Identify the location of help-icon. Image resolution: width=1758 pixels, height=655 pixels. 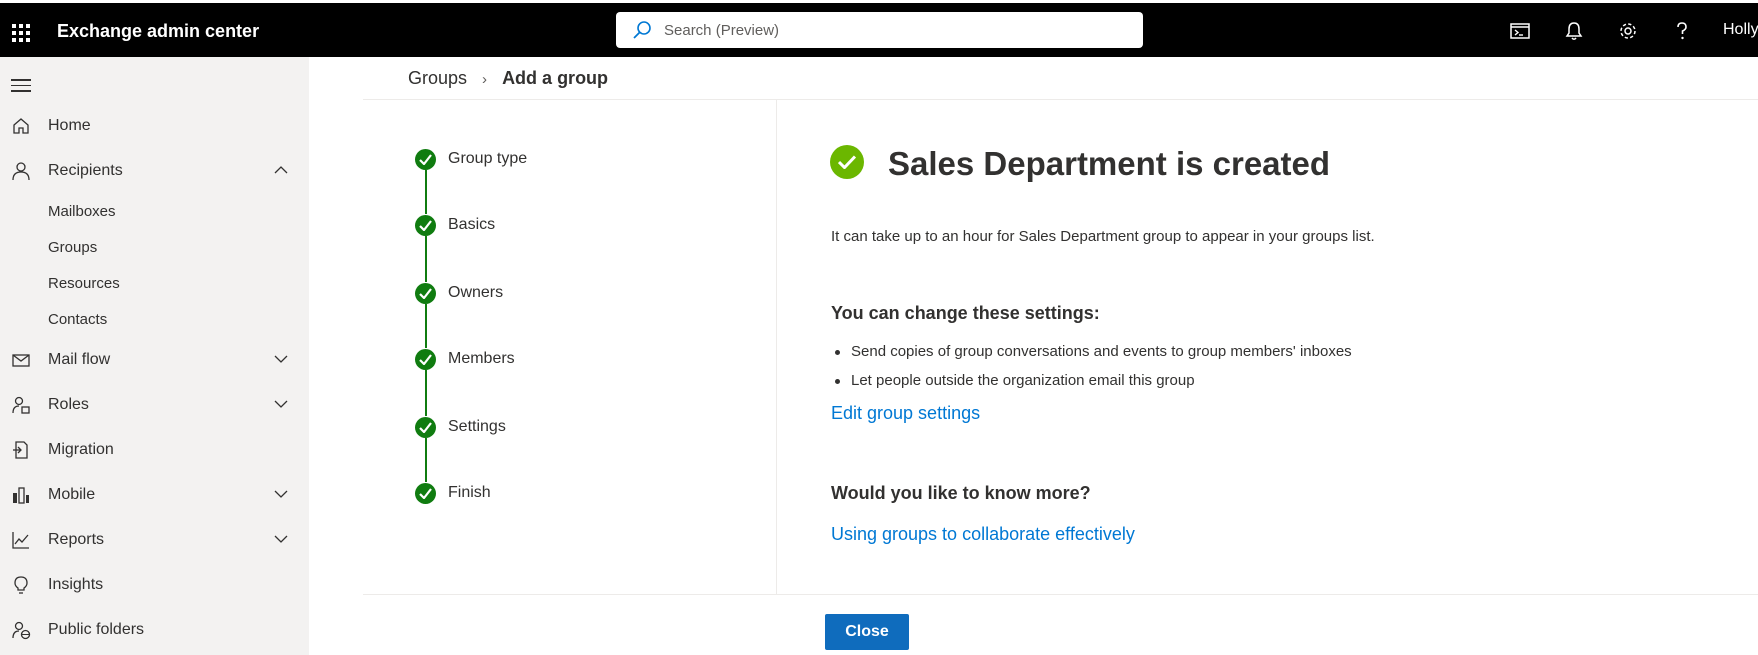
(1682, 31).